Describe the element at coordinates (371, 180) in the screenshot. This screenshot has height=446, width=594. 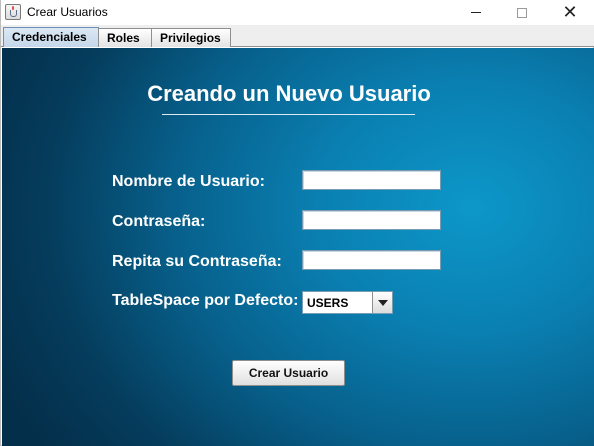
I see `username-input` at that location.